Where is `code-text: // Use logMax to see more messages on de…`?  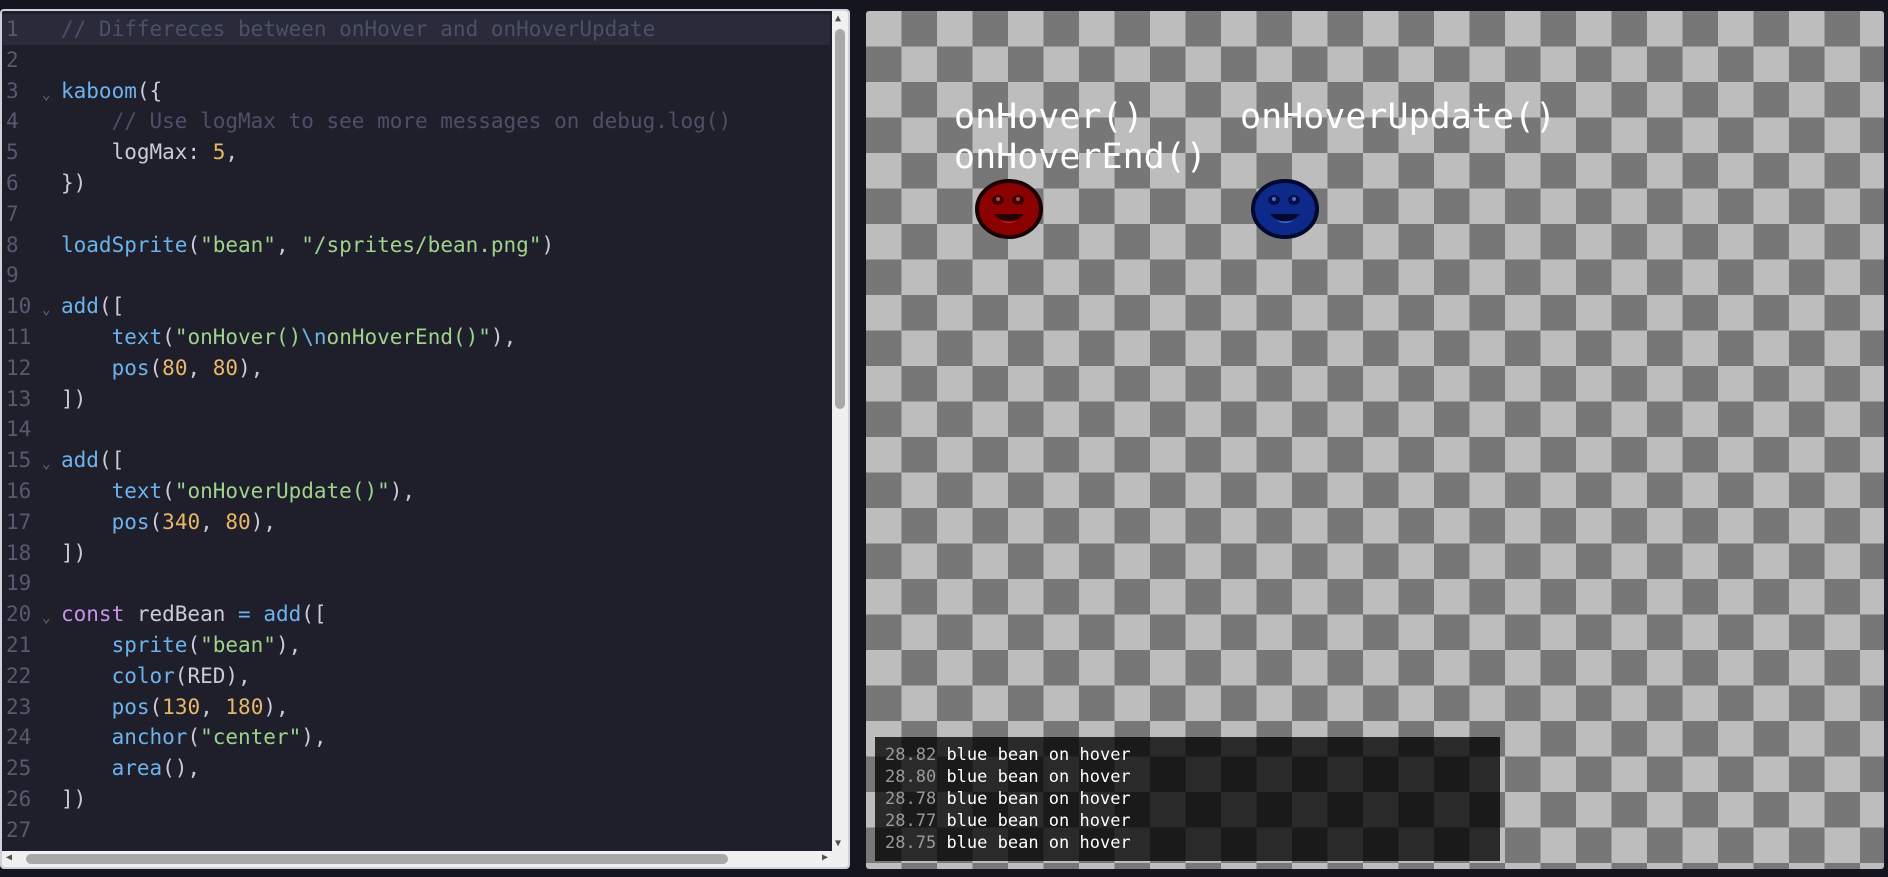 code-text: // Use logMax to see more messages on de… is located at coordinates (396, 121).